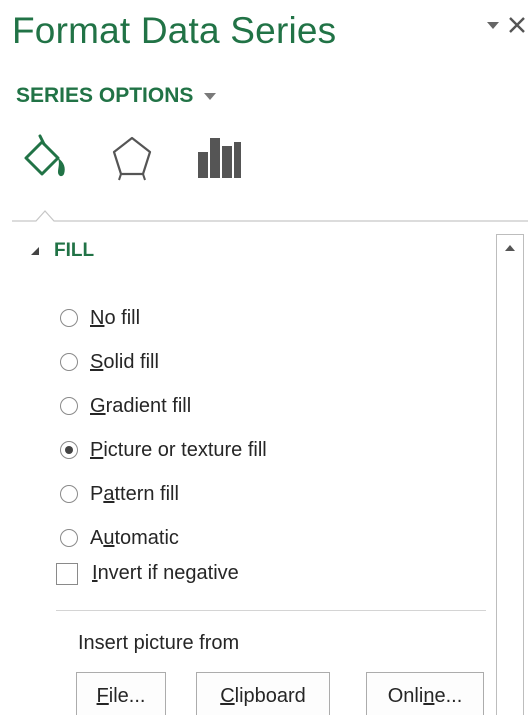  What do you see at coordinates (105, 95) in the screenshot?
I see `series-options-label: SERIES OPTIONS` at bounding box center [105, 95].